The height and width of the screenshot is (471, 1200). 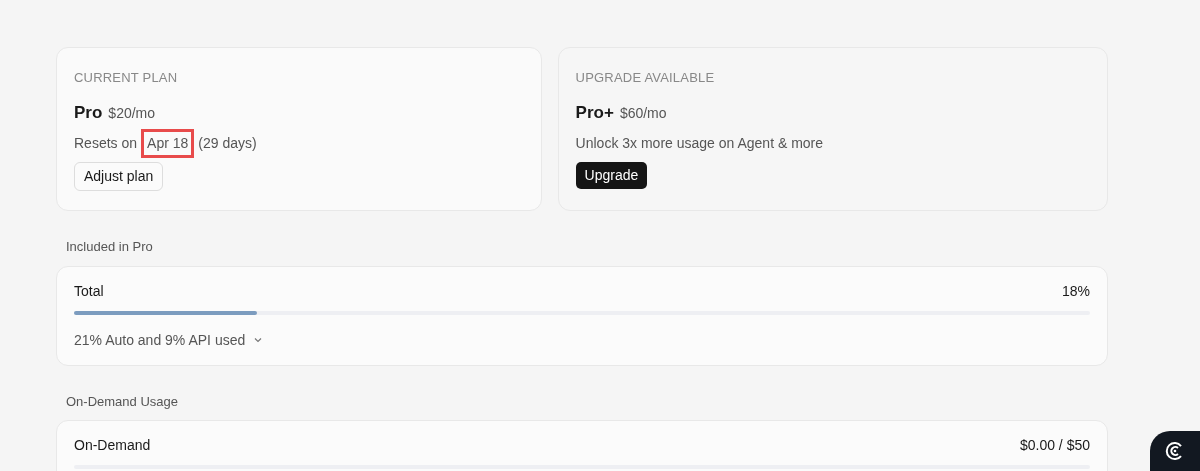 I want to click on section-title: Included in Pro, so click(x=110, y=247).